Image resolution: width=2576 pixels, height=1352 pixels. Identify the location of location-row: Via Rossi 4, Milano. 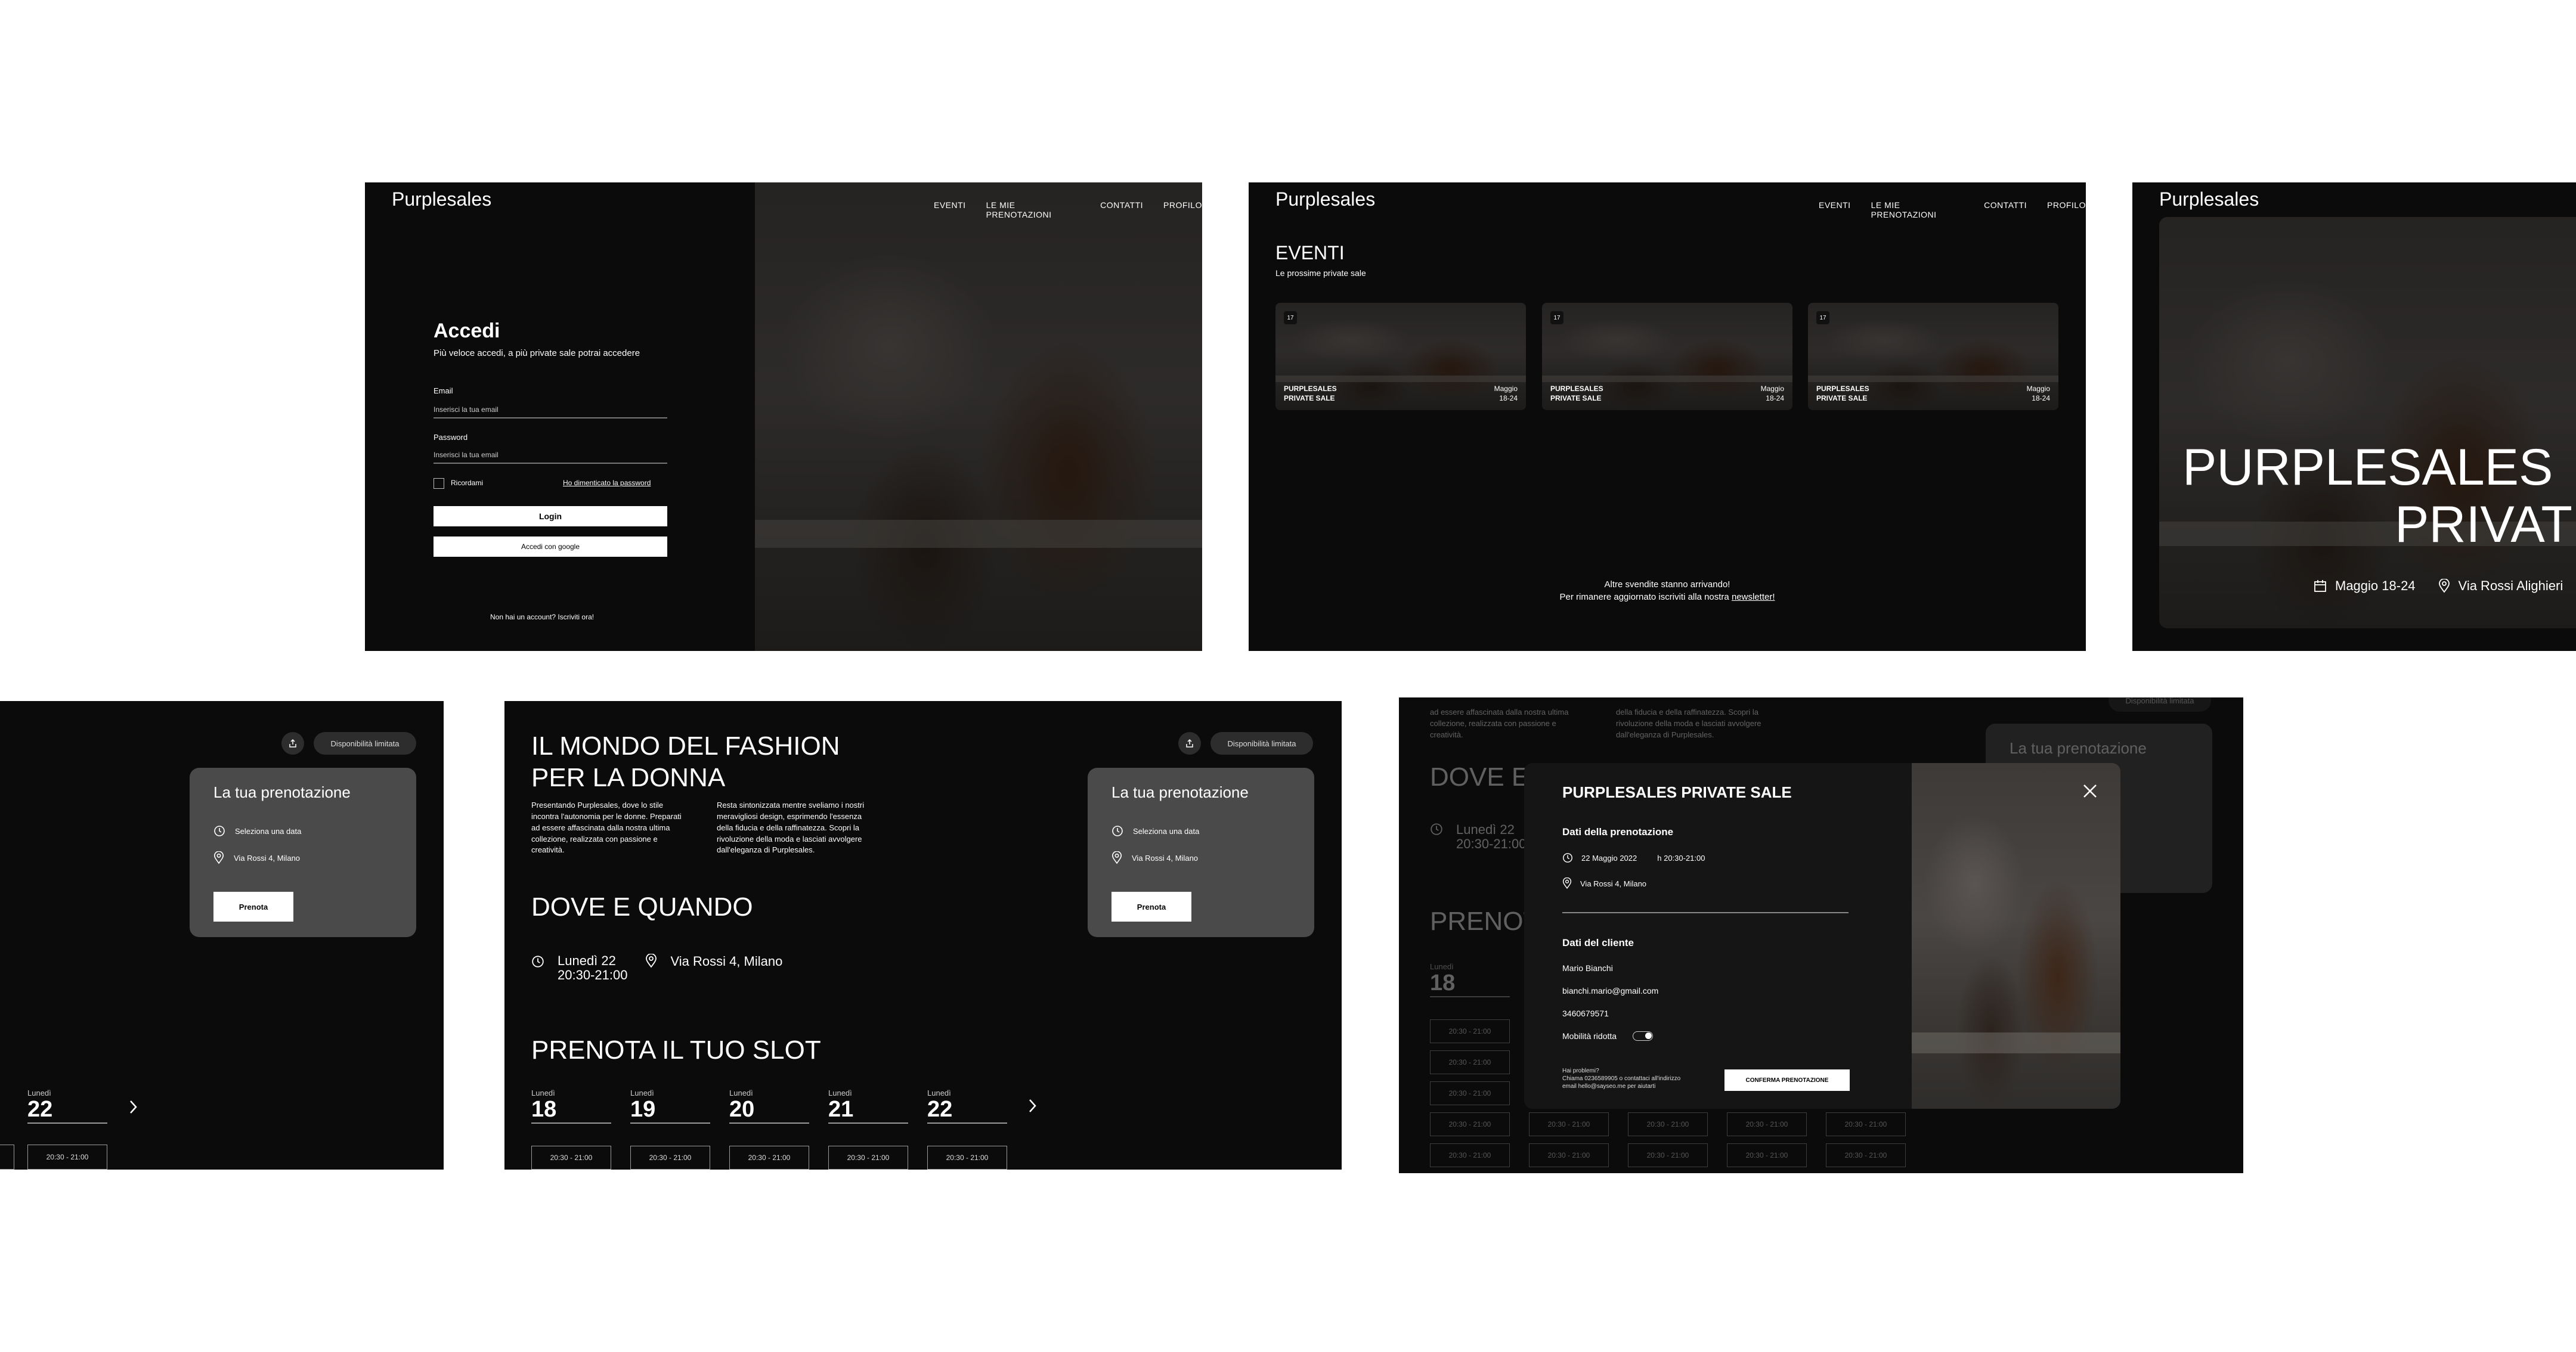
(256, 857).